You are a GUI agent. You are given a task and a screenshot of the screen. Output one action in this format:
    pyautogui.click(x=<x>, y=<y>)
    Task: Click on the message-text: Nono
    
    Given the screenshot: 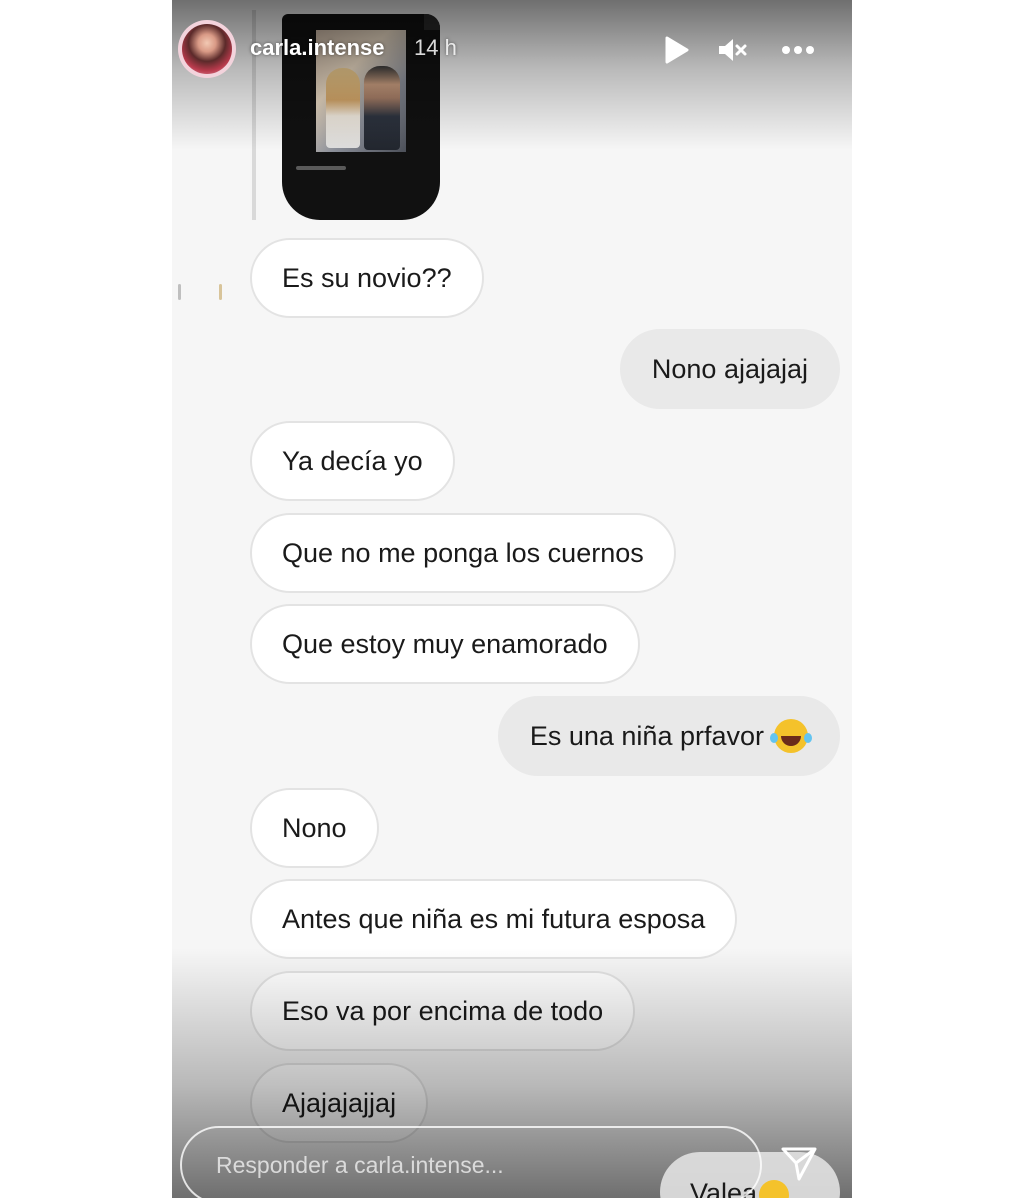 What is the action you would take?
    pyautogui.click(x=314, y=827)
    